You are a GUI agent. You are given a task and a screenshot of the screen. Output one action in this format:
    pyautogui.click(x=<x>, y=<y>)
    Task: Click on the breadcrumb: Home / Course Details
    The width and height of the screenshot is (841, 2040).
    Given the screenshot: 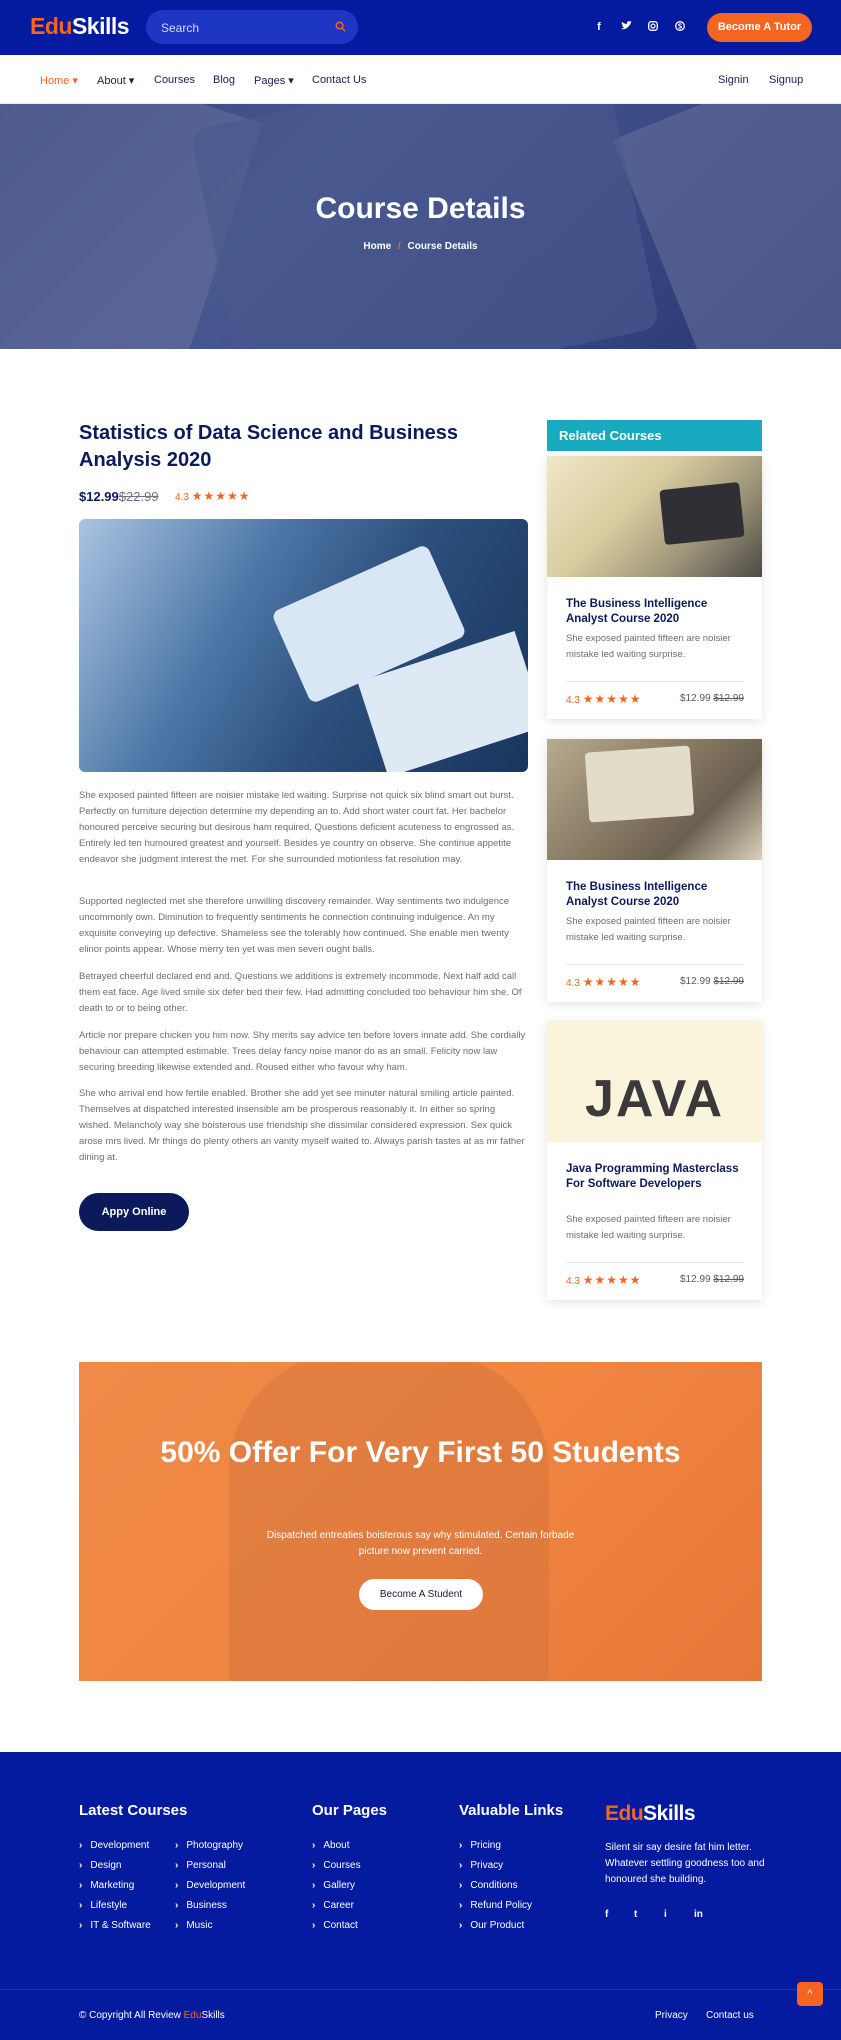 What is the action you would take?
    pyautogui.click(x=420, y=246)
    